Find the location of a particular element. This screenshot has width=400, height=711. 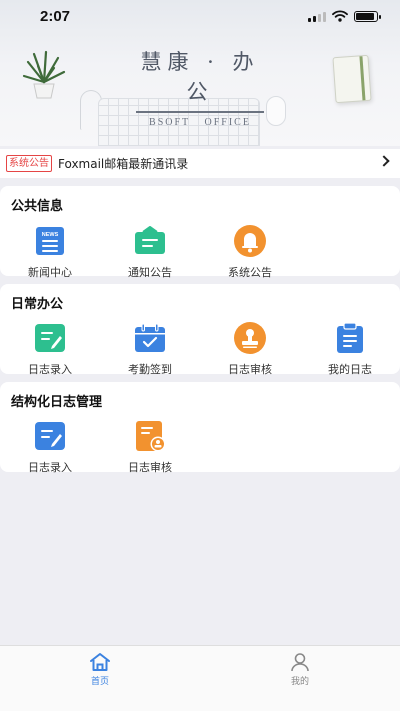

notice-icon is located at coordinates (150, 241).